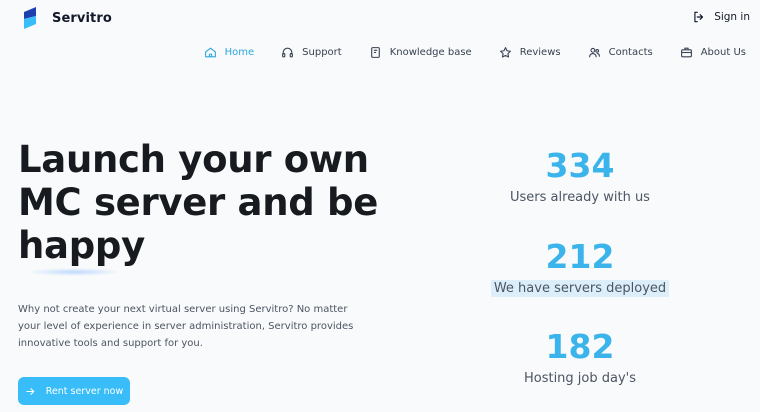 This screenshot has width=760, height=412. What do you see at coordinates (607, 52) in the screenshot?
I see `nav-item-contacts: Contacts` at bounding box center [607, 52].